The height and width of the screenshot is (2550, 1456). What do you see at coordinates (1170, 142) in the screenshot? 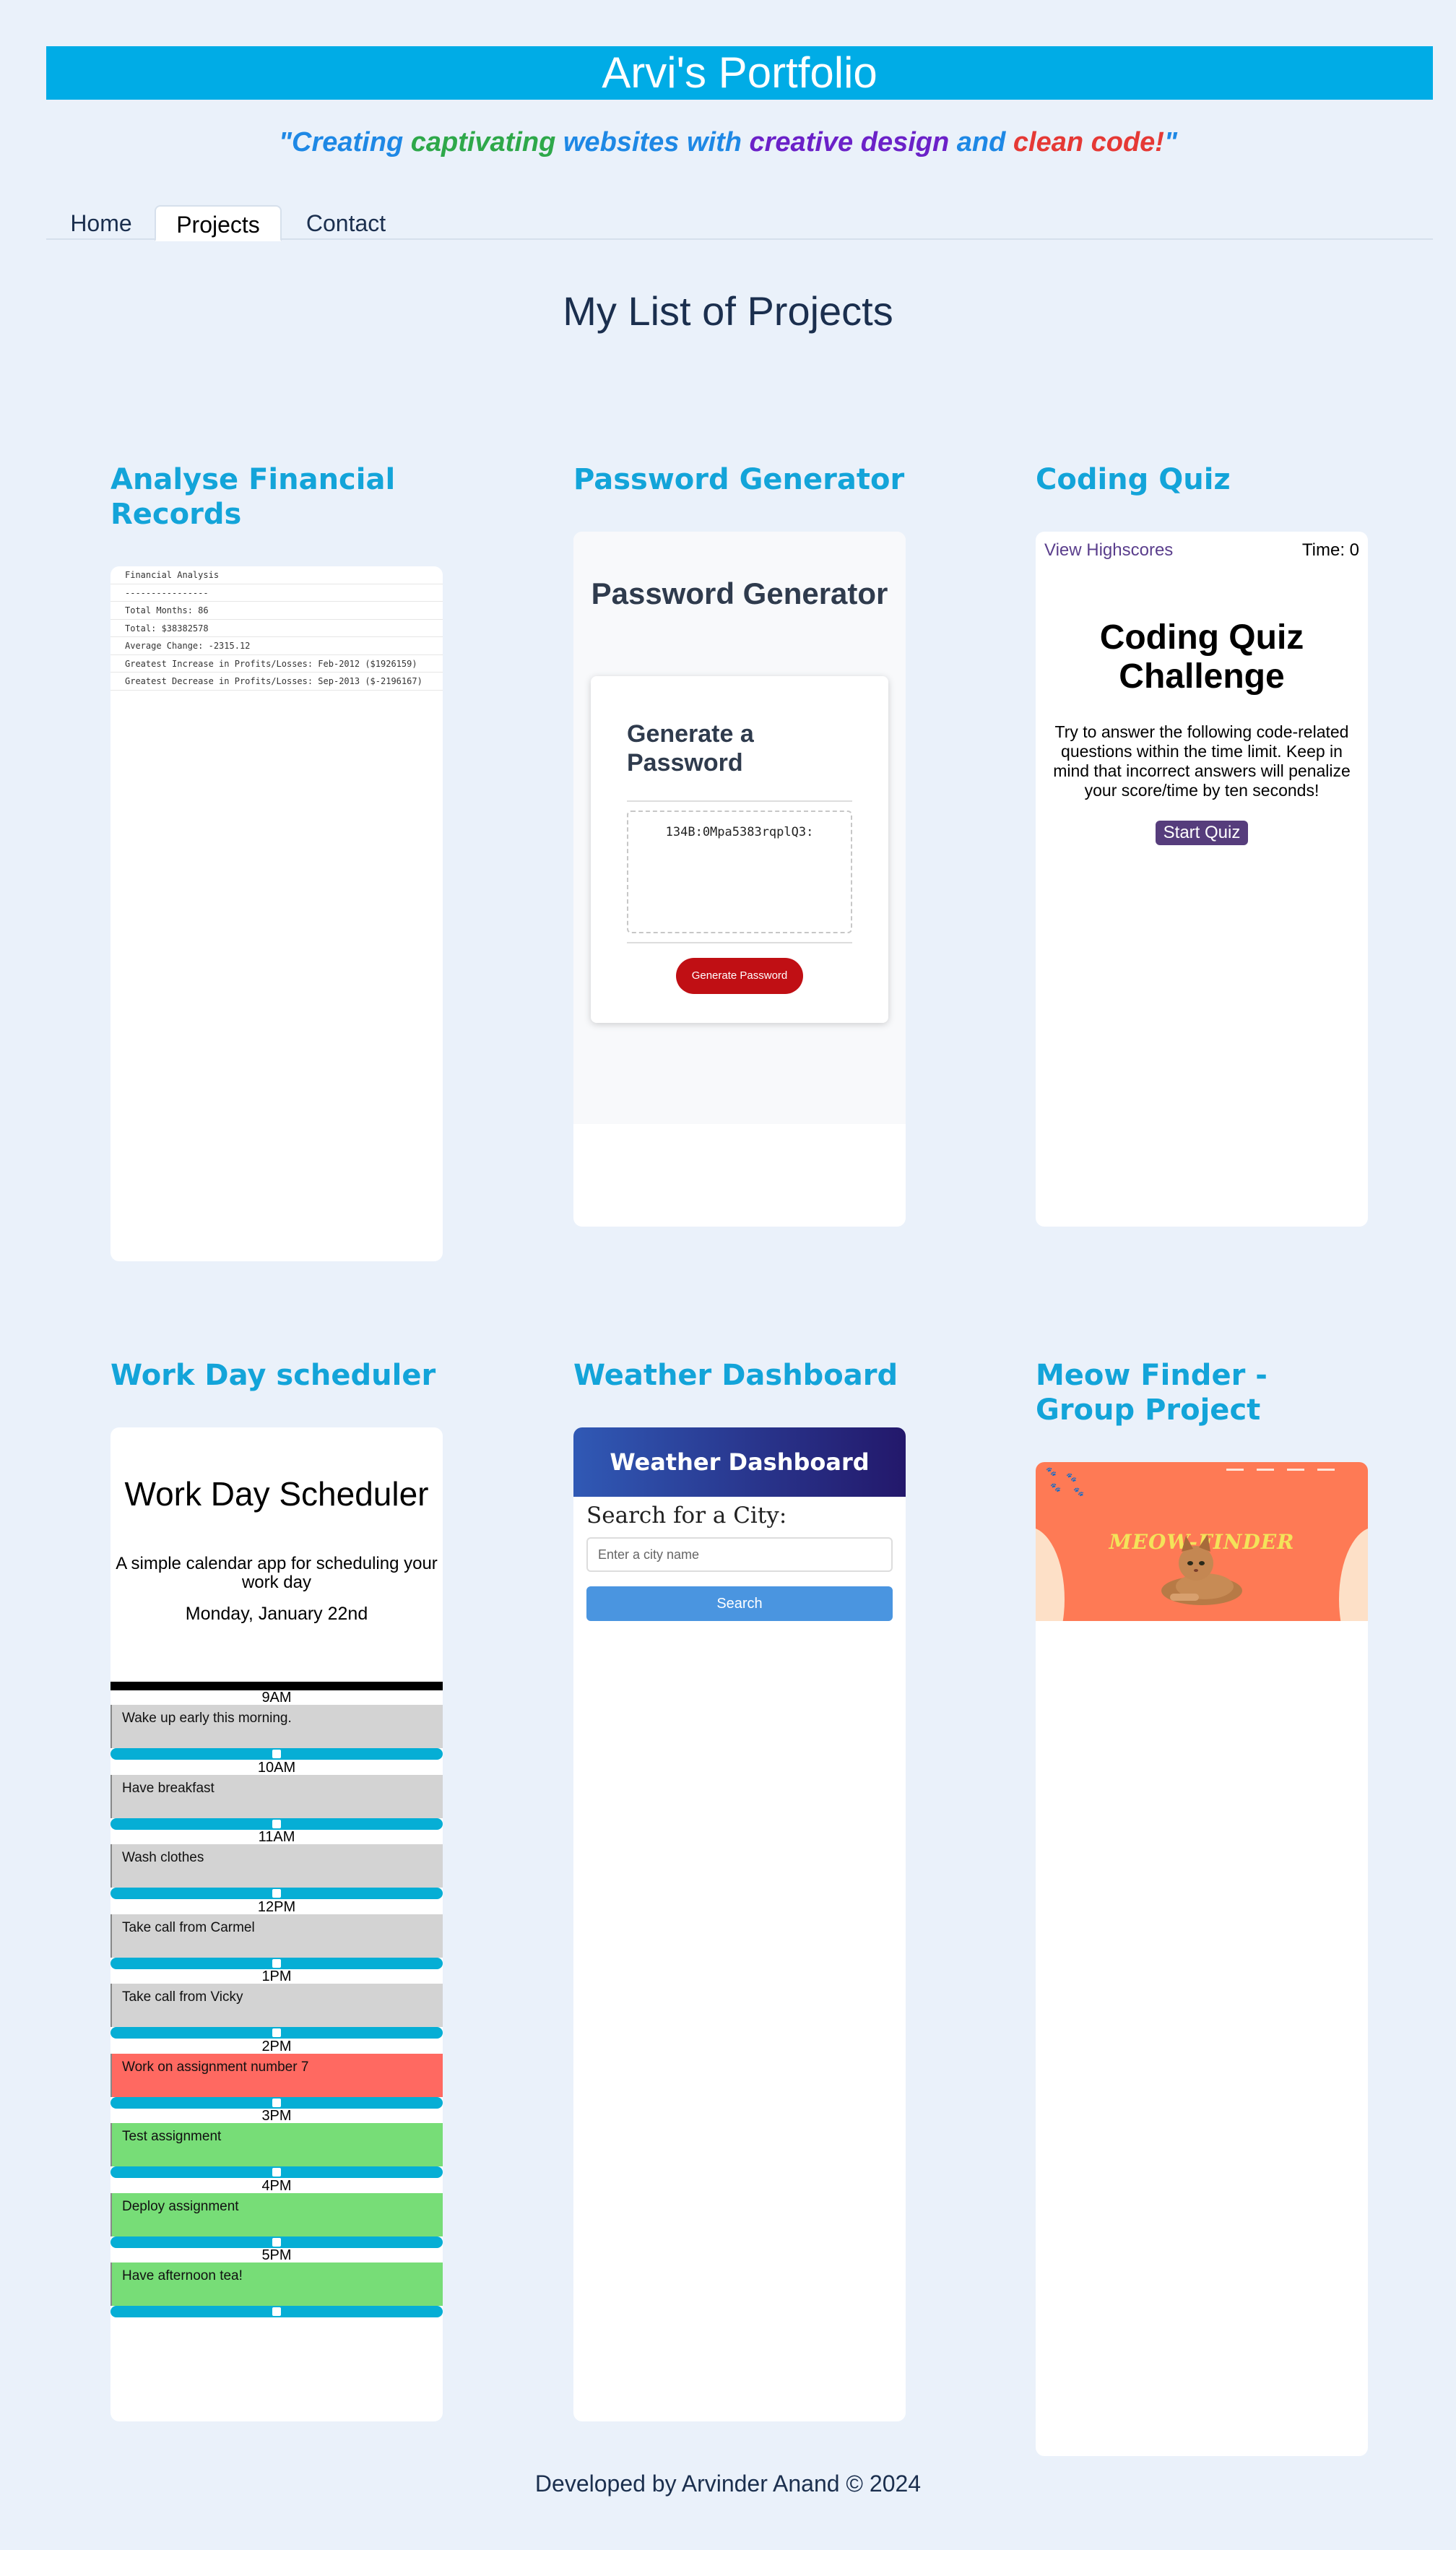
I see `tagline-segment: "` at bounding box center [1170, 142].